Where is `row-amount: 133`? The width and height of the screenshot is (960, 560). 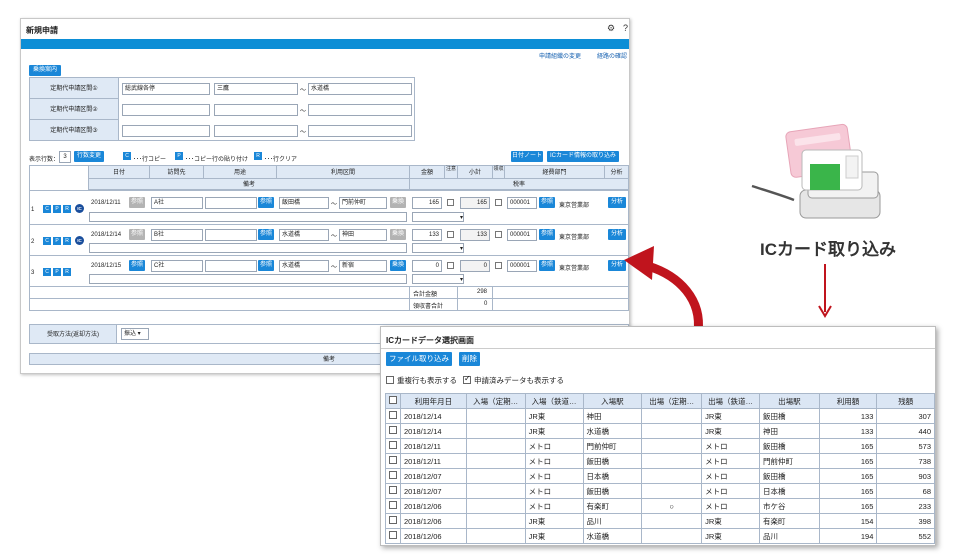
row-amount: 133 is located at coordinates (427, 235).